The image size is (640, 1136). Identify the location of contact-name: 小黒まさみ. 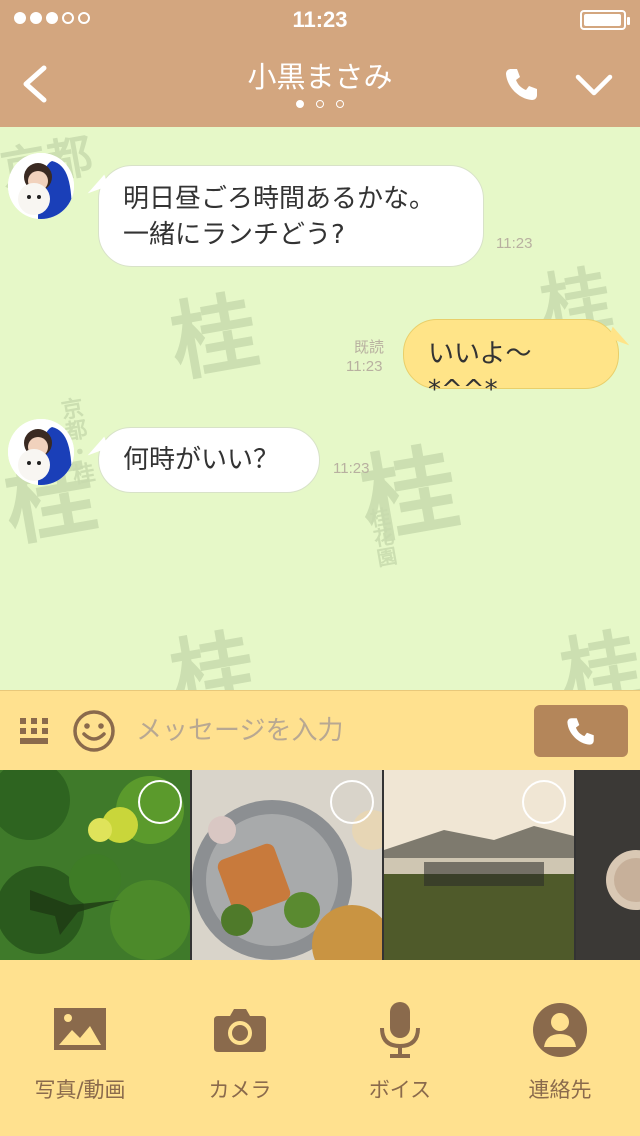
(320, 77).